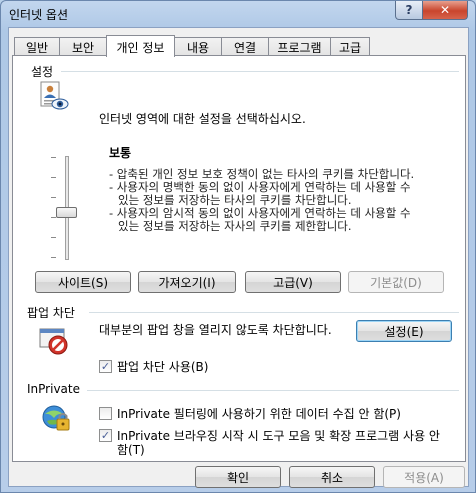 The width and height of the screenshot is (476, 493). Describe the element at coordinates (83, 282) in the screenshot. I see `sites-button: 사이트(S)` at that location.